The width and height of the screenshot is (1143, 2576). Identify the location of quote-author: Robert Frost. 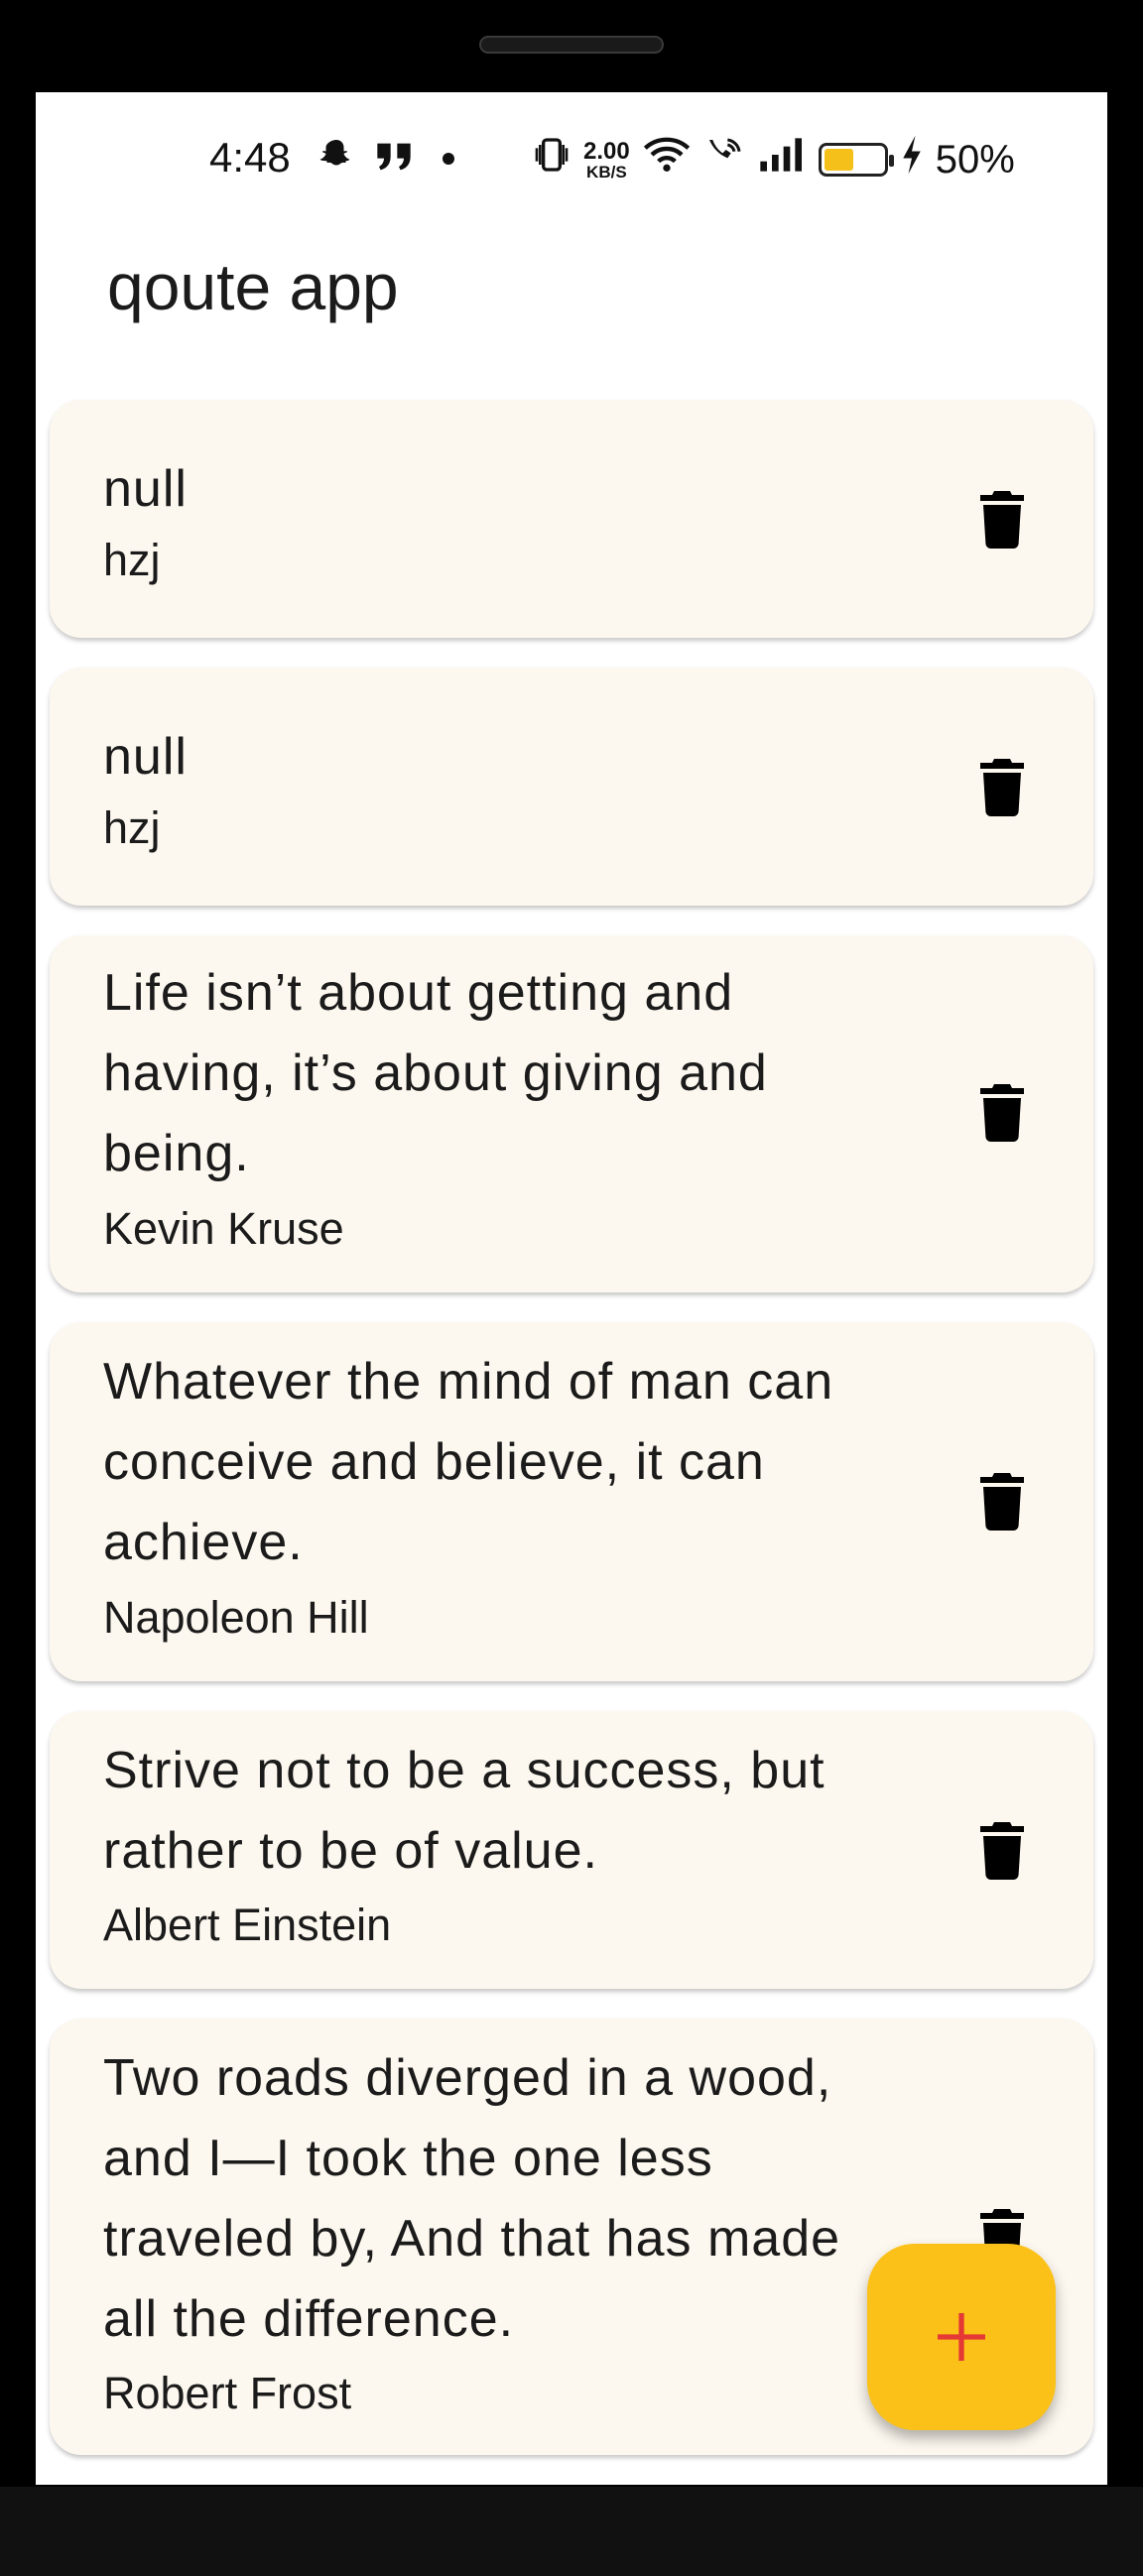
(227, 2393).